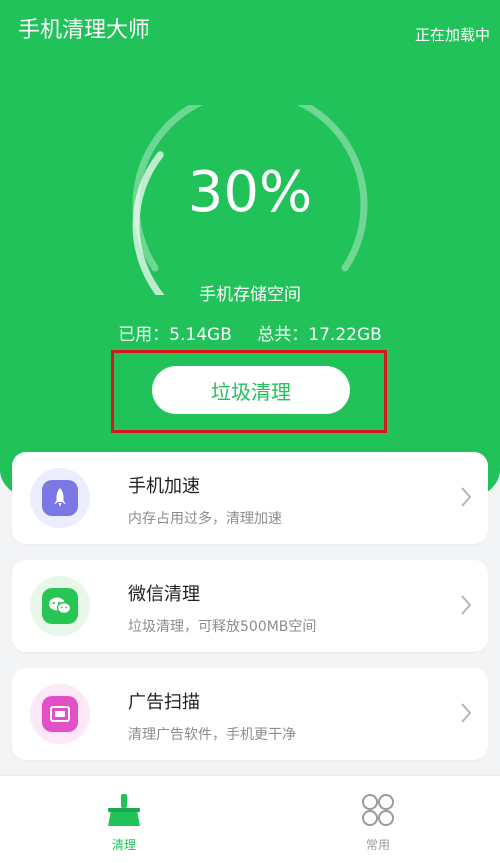 The height and width of the screenshot is (863, 500). Describe the element at coordinates (123, 845) in the screenshot. I see `tab-label: 清理` at that location.